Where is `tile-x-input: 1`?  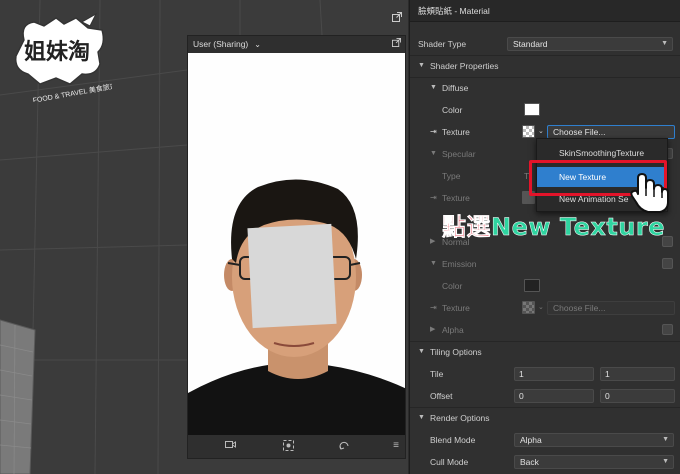 tile-x-input: 1 is located at coordinates (554, 374).